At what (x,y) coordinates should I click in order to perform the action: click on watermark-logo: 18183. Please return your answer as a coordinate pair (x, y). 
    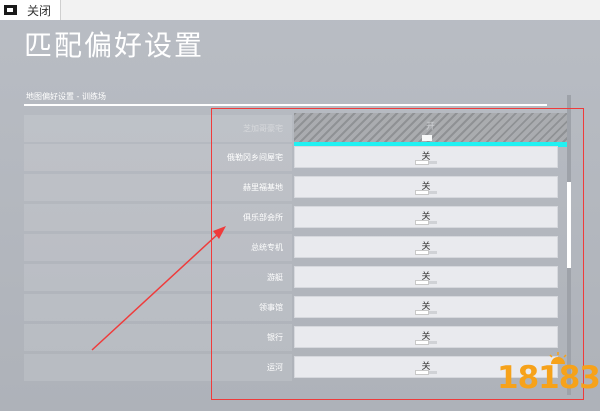
    Looking at the image, I should click on (546, 377).